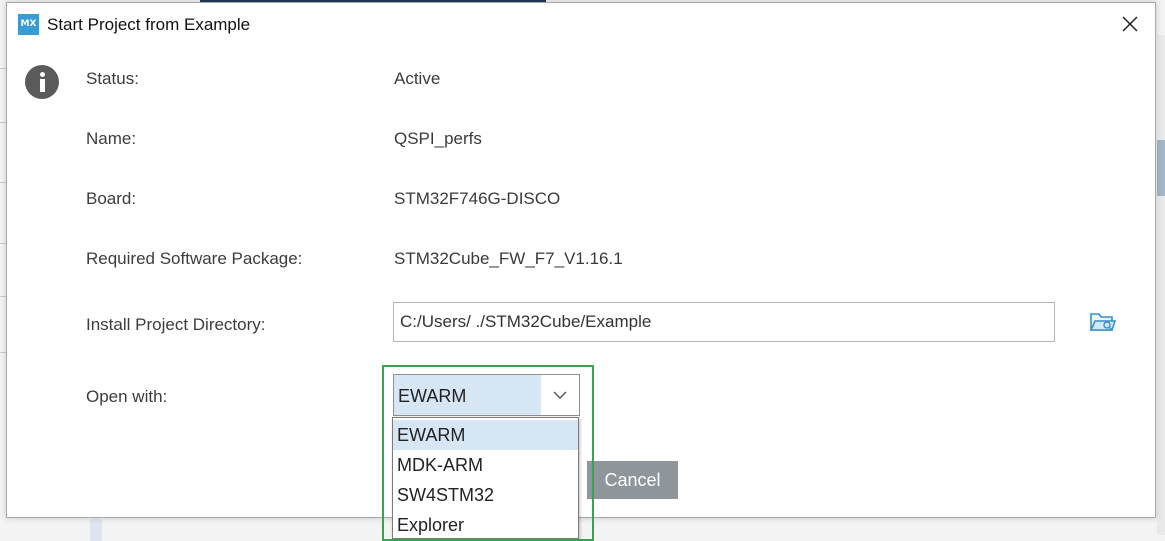  I want to click on info-icon, so click(42, 82).